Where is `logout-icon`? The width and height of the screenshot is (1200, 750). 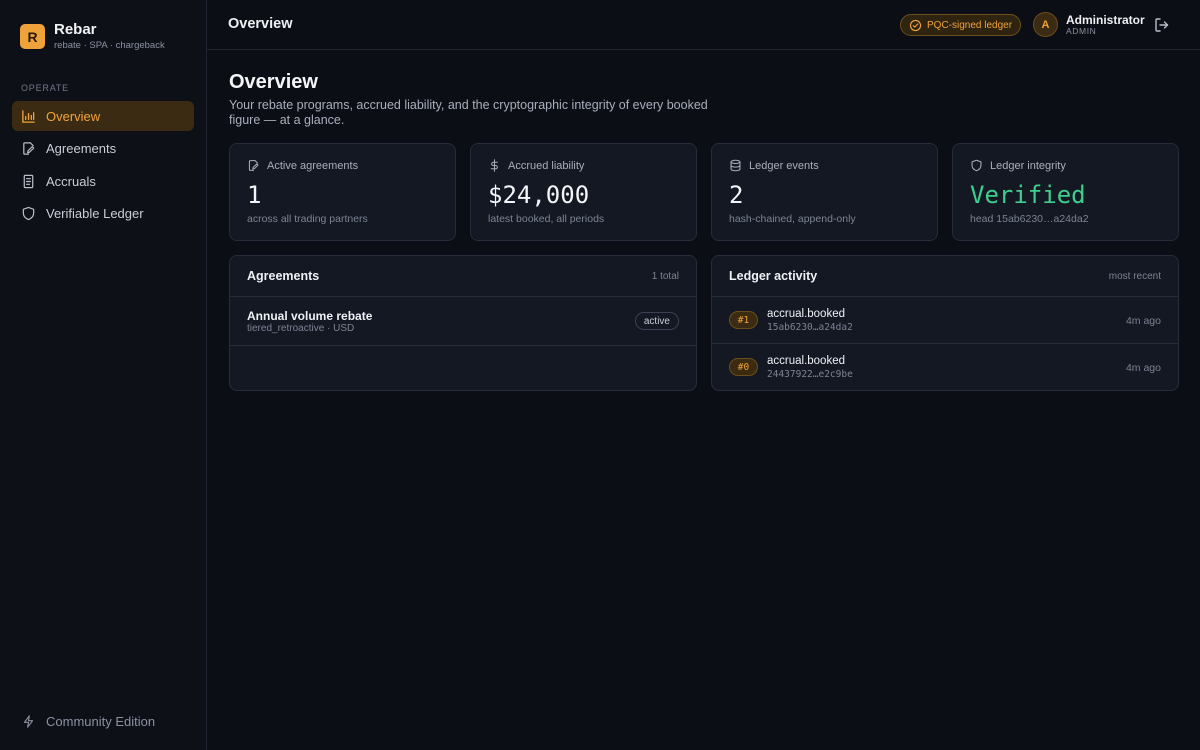 logout-icon is located at coordinates (1162, 25).